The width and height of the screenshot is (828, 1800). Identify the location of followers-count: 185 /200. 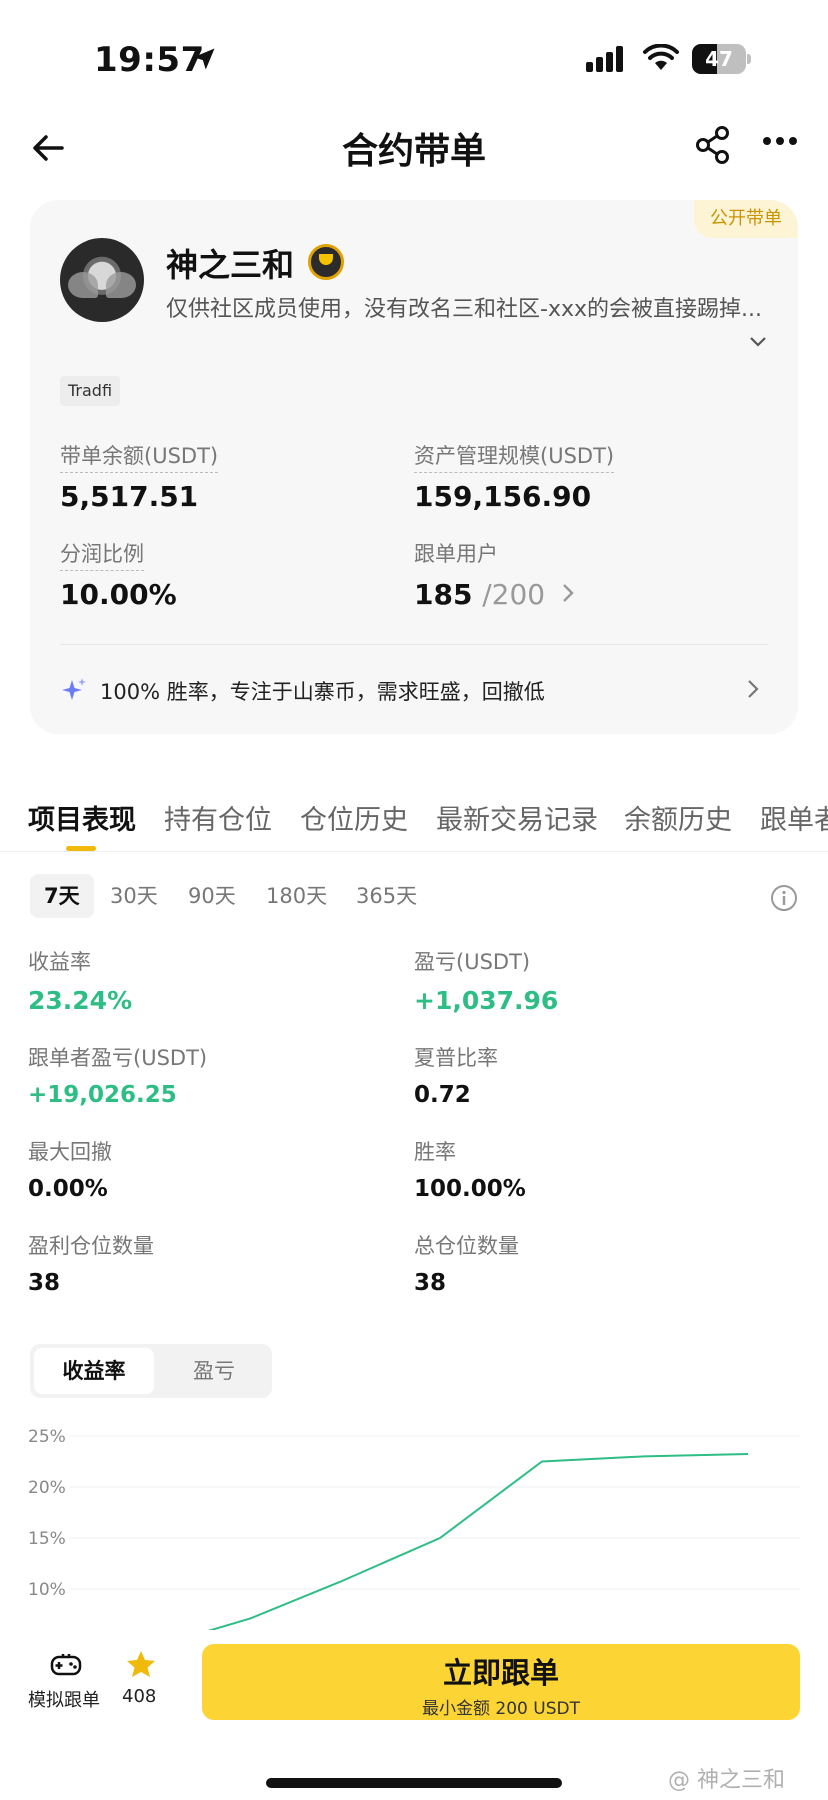
(494, 594).